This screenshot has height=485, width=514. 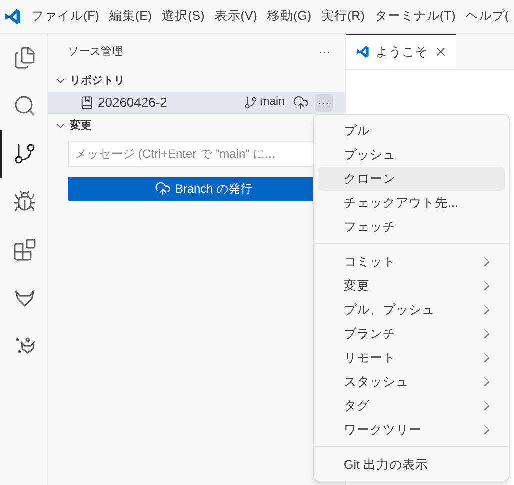 I want to click on menu-entry: 変更, so click(x=411, y=286).